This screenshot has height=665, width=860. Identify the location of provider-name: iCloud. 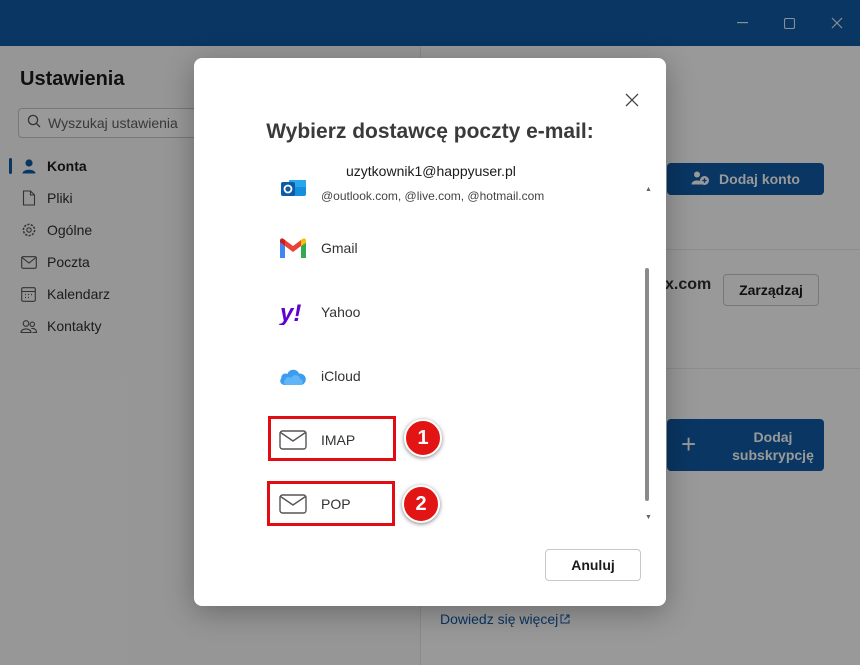
(341, 376).